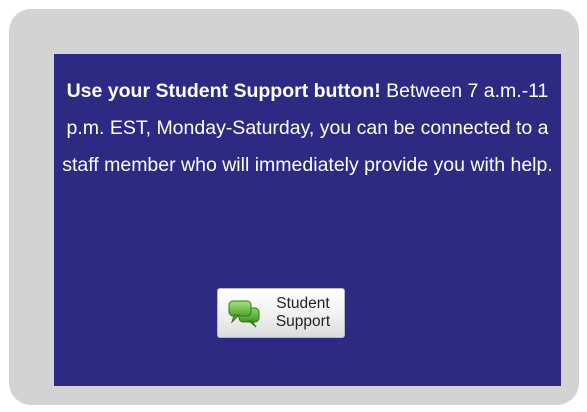 Image resolution: width=587 pixels, height=412 pixels. I want to click on student-support-button-label: Student Support, so click(303, 313).